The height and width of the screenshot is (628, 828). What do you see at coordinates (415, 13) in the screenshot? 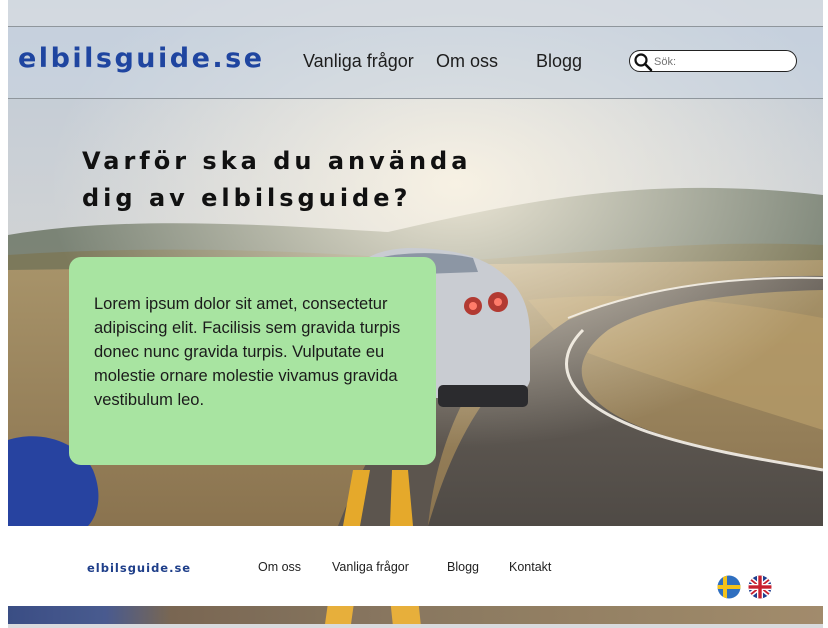
I see `top-strip` at bounding box center [415, 13].